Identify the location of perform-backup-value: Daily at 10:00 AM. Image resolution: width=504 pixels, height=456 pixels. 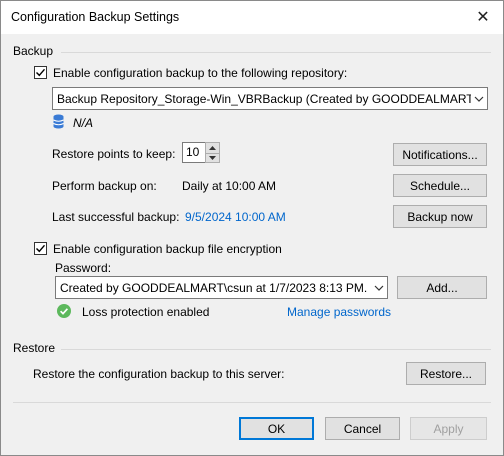
(229, 186).